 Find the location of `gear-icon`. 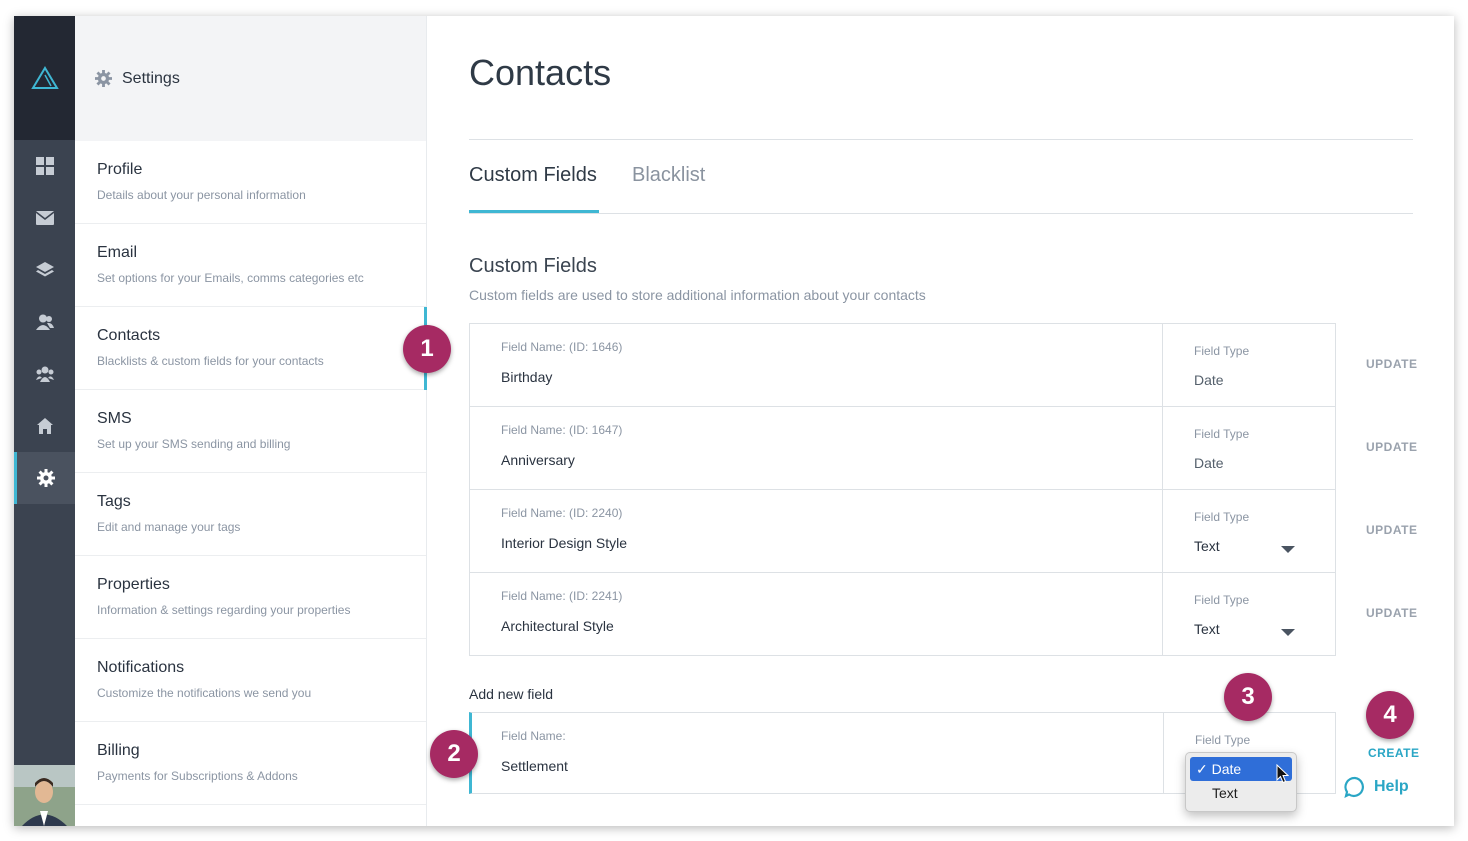

gear-icon is located at coordinates (46, 478).